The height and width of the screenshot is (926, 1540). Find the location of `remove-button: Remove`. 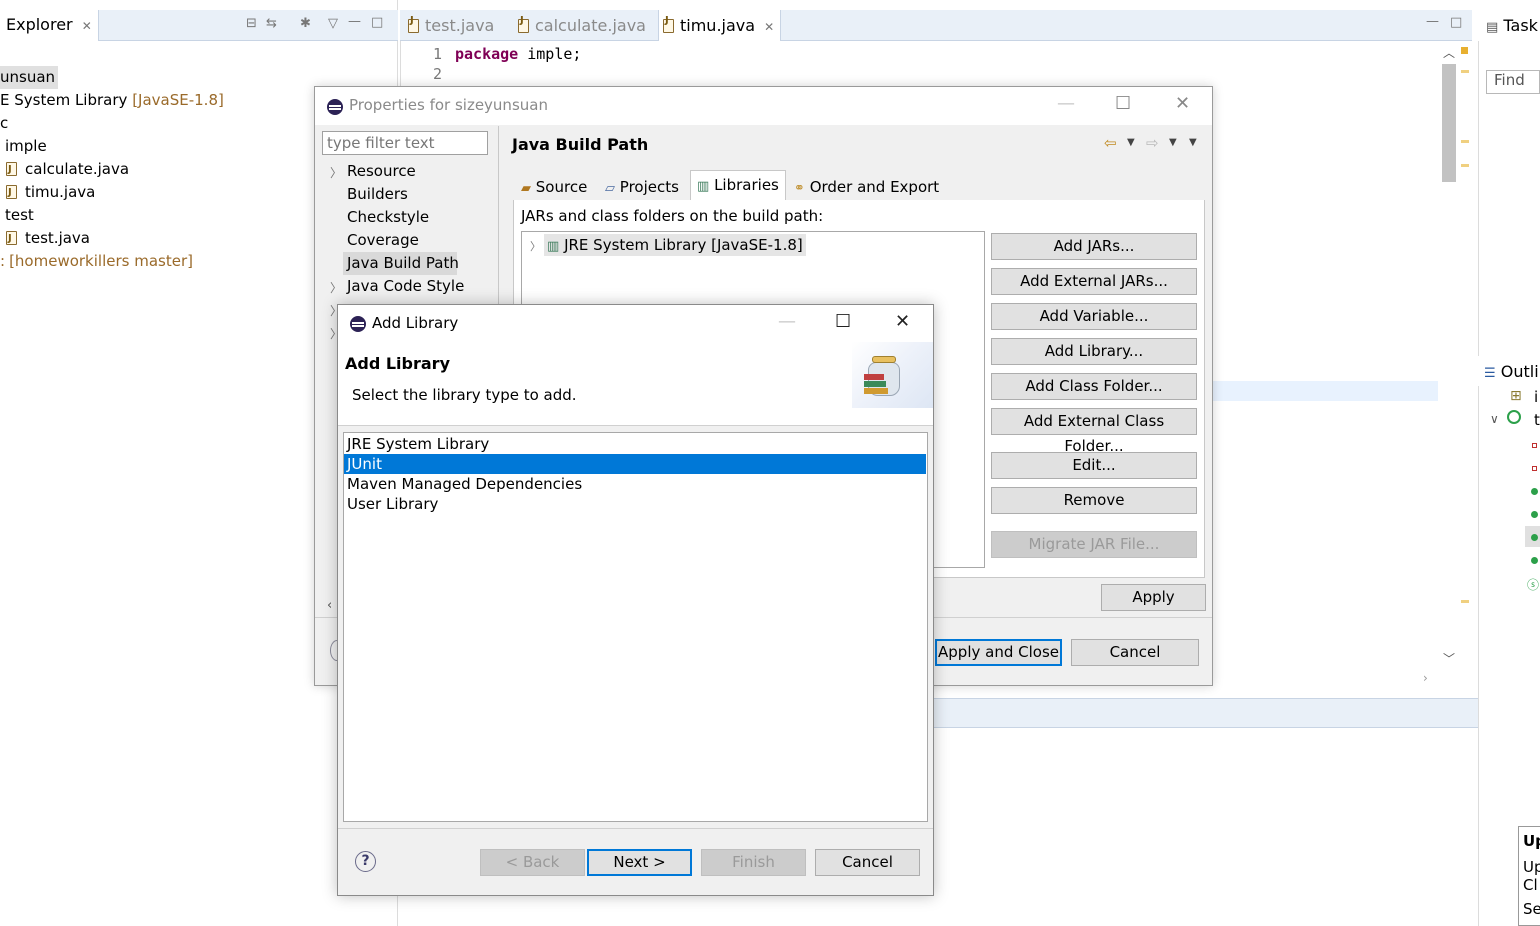

remove-button: Remove is located at coordinates (1094, 500).